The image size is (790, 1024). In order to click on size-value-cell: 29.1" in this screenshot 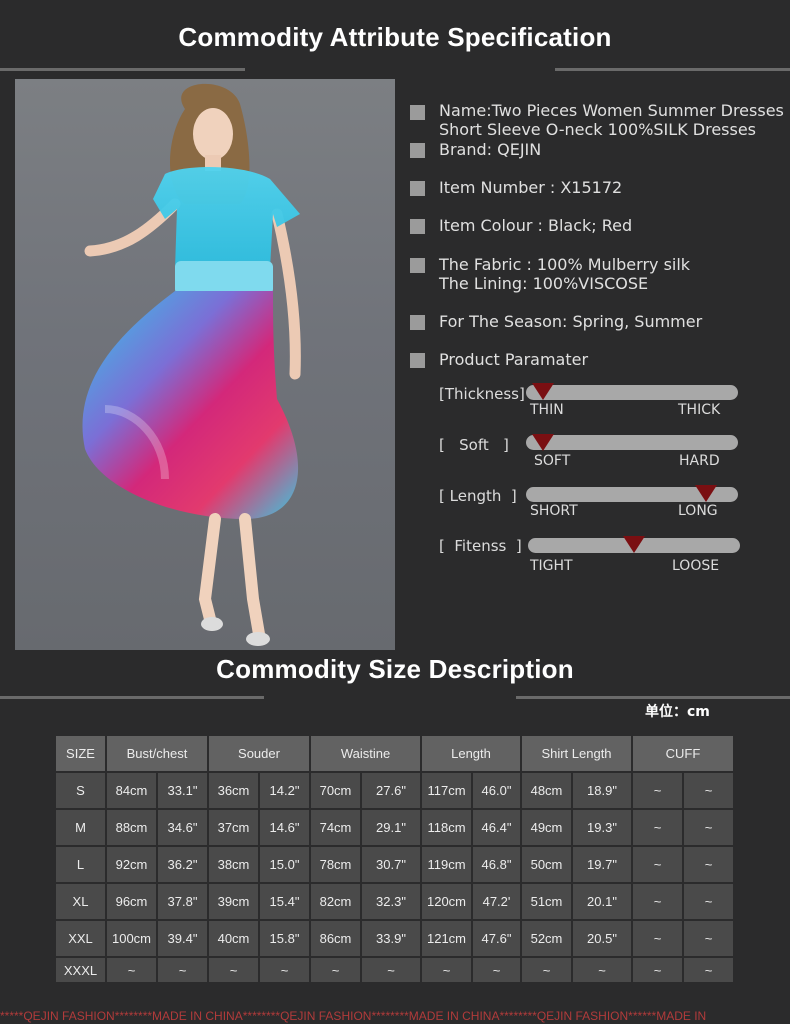, I will do `click(391, 827)`.